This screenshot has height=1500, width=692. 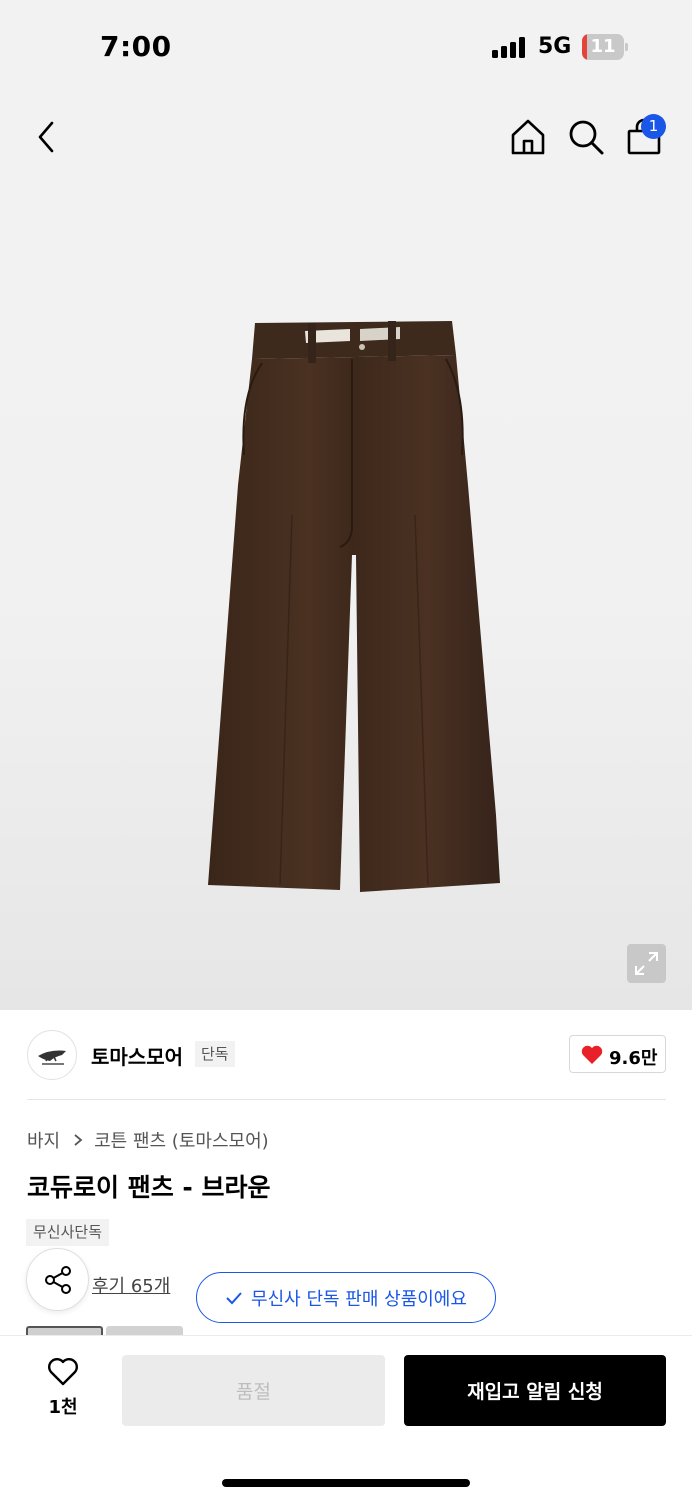 I want to click on heart-filled-icon, so click(x=592, y=1054).